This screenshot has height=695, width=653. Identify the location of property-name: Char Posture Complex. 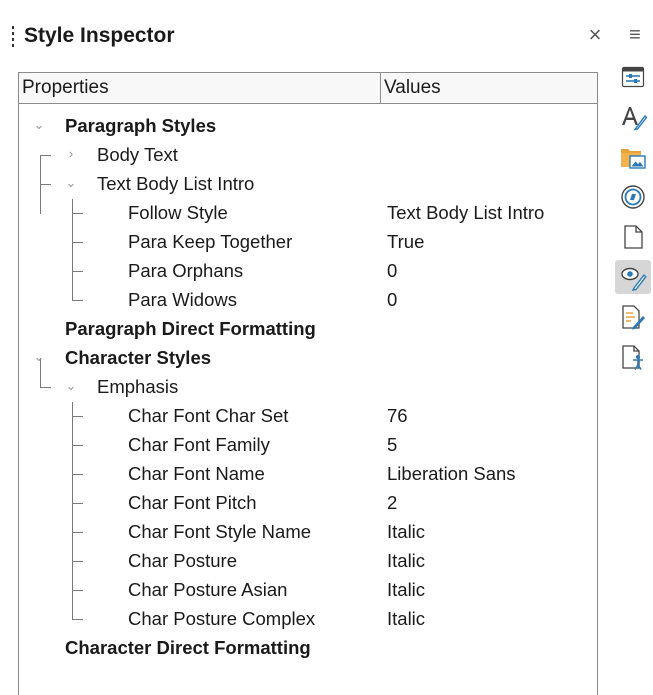
(222, 618).